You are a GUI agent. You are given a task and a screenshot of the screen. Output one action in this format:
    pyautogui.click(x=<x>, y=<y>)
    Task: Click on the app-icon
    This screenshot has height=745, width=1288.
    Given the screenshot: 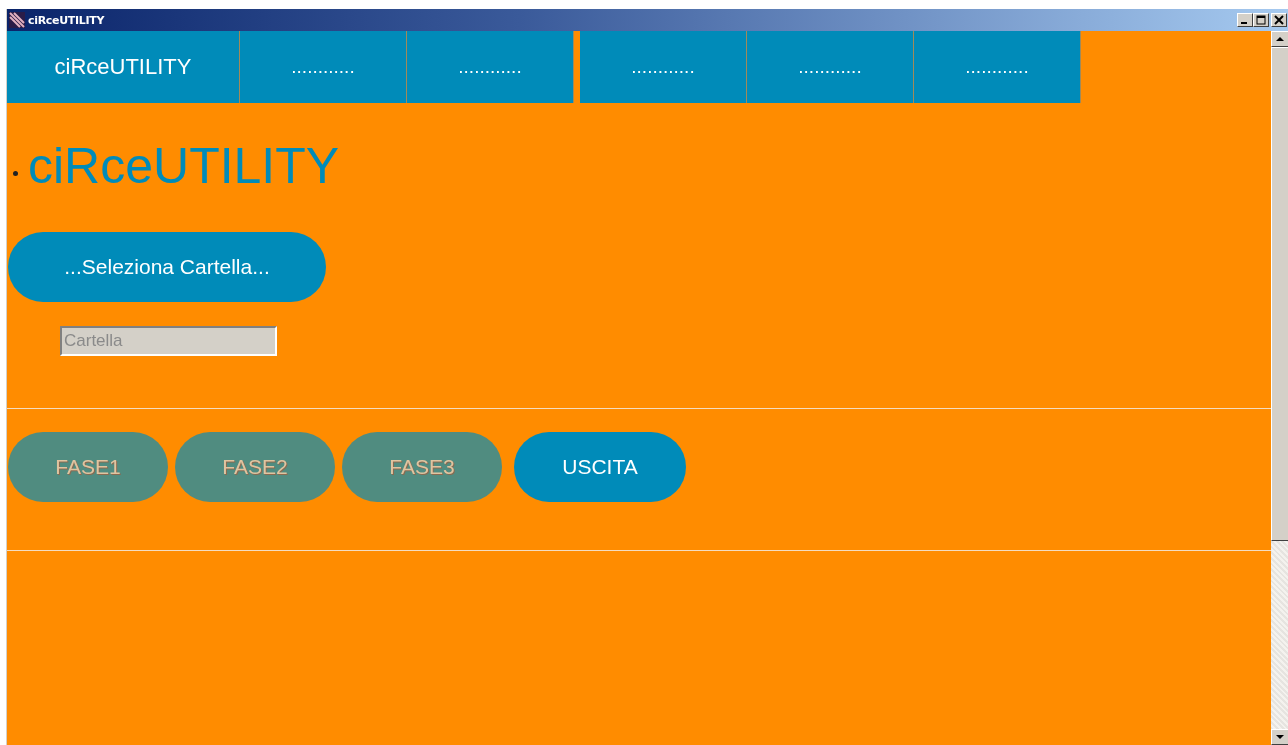 What is the action you would take?
    pyautogui.click(x=17, y=20)
    